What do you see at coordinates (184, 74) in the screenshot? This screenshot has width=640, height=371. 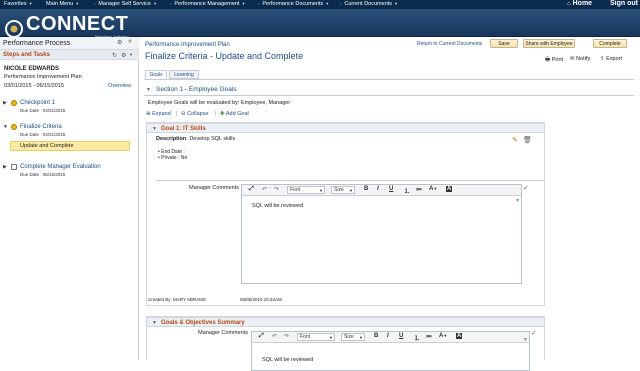 I see `tab-learning: Learning` at bounding box center [184, 74].